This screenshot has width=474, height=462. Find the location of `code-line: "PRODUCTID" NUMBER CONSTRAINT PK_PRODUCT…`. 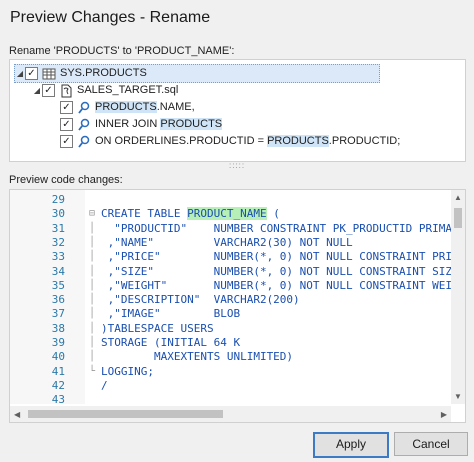

code-line: "PRODUCTID" NUMBER CONSTRAINT PK_PRODUCT… is located at coordinates (276, 228).